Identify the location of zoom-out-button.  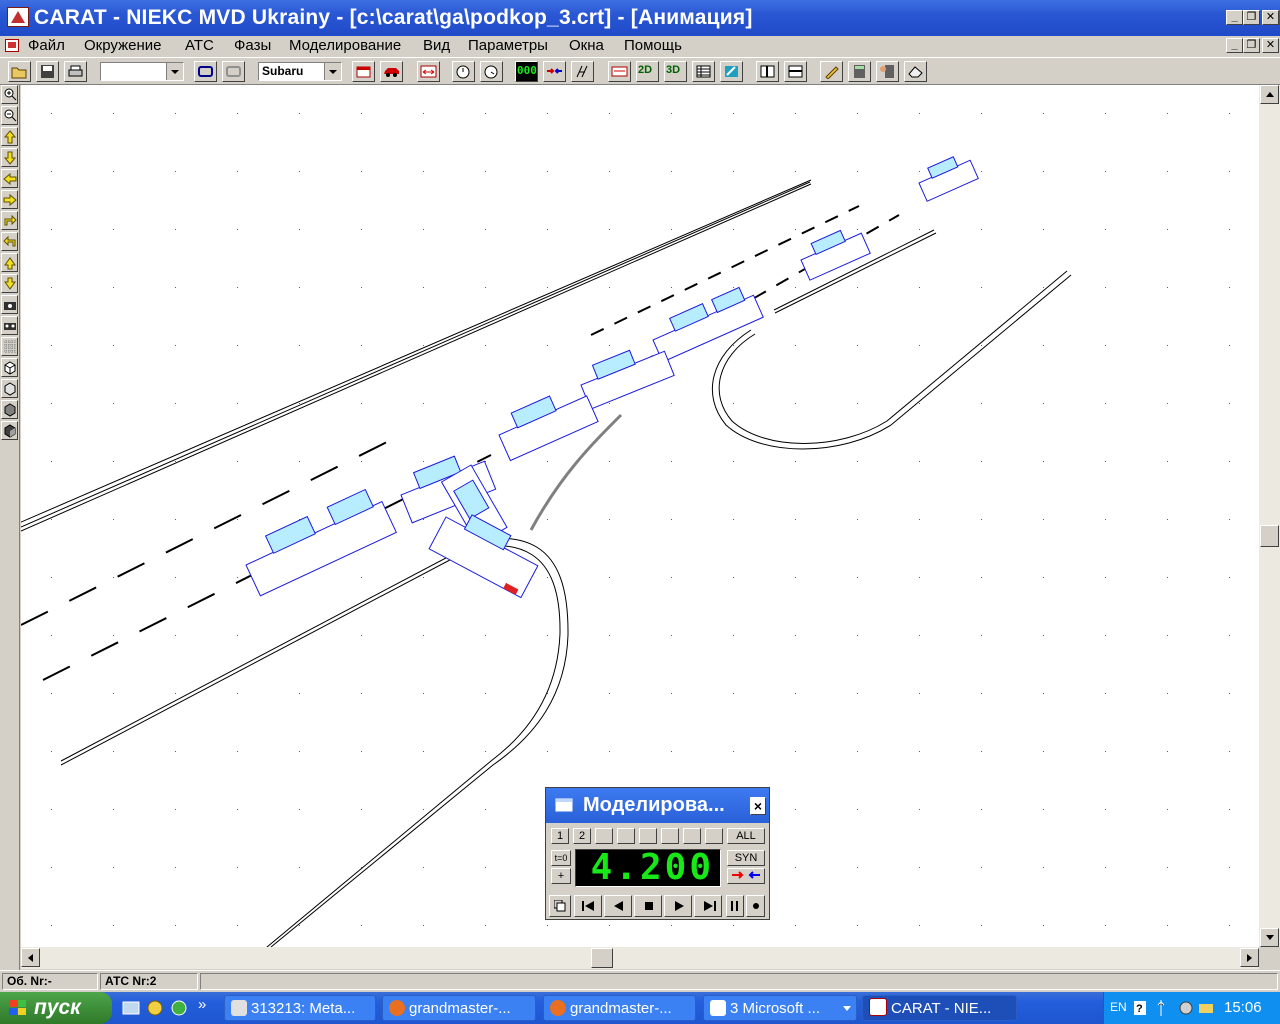
(9, 115).